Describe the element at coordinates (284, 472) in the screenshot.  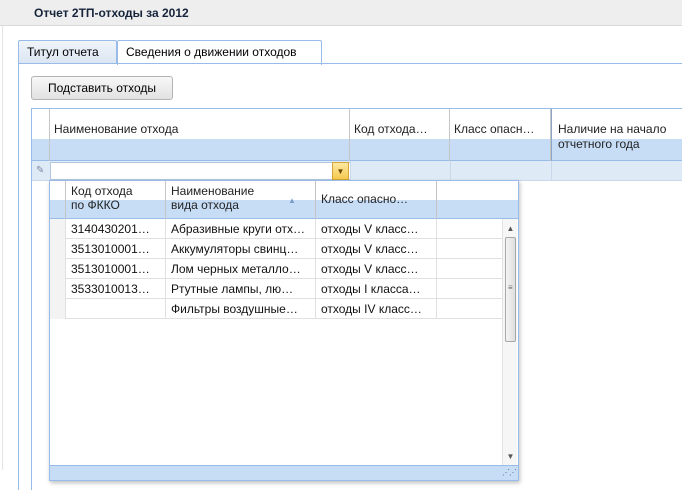
I see `dropdown-footer: ⋰⋰` at that location.